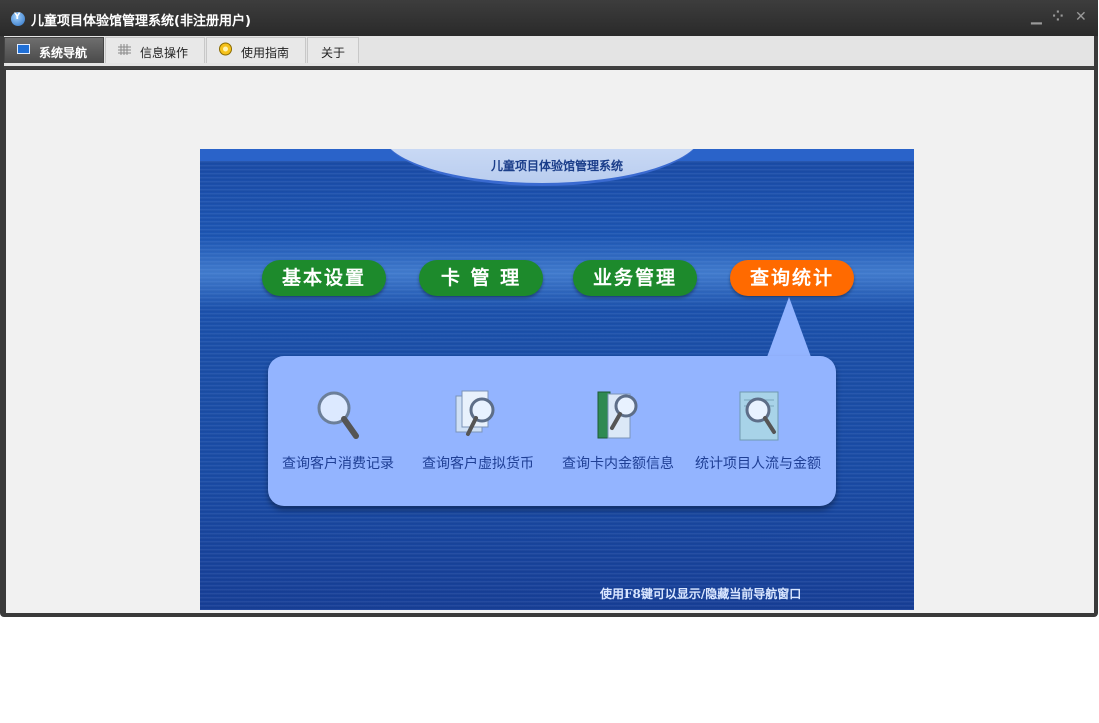 This screenshot has height=723, width=1099. Describe the element at coordinates (759, 416) in the screenshot. I see `document-search-icon` at that location.